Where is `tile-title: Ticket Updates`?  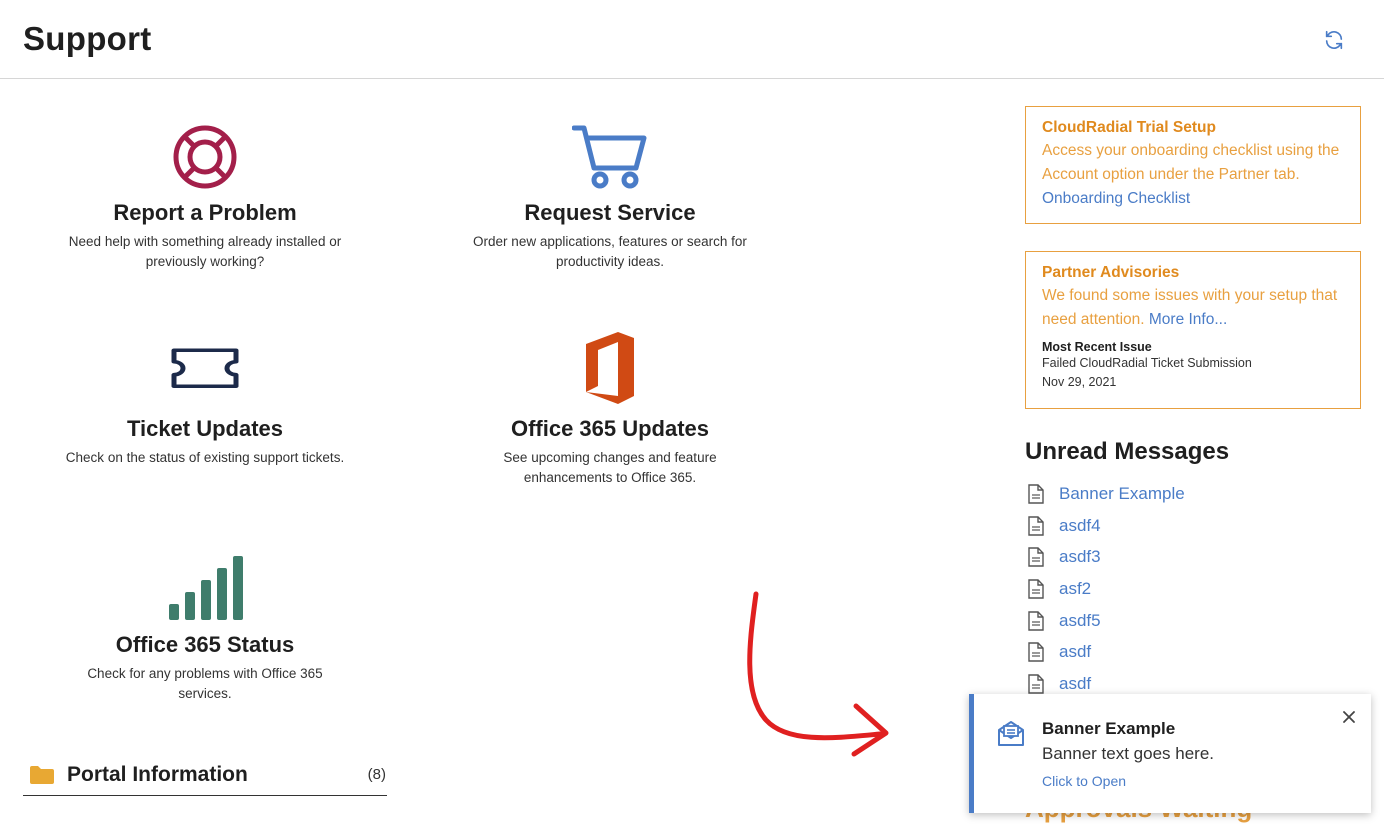
tile-title: Ticket Updates is located at coordinates (205, 428).